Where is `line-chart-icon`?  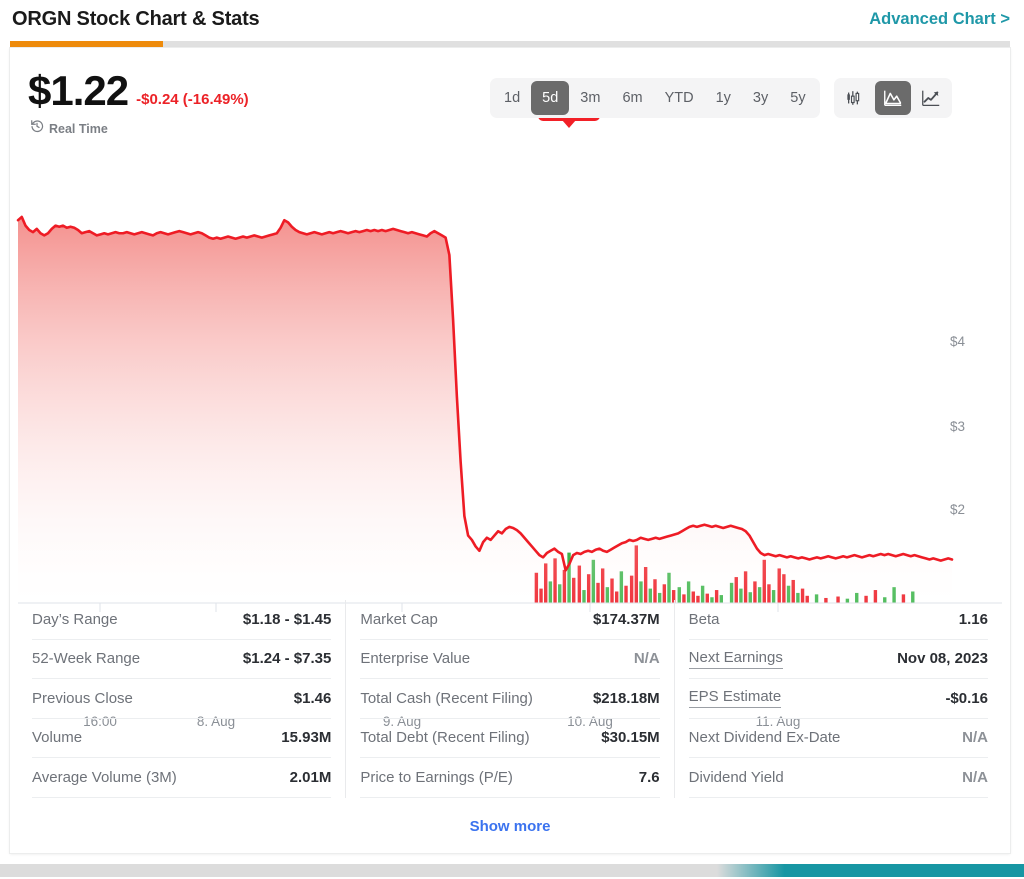
line-chart-icon is located at coordinates (931, 98).